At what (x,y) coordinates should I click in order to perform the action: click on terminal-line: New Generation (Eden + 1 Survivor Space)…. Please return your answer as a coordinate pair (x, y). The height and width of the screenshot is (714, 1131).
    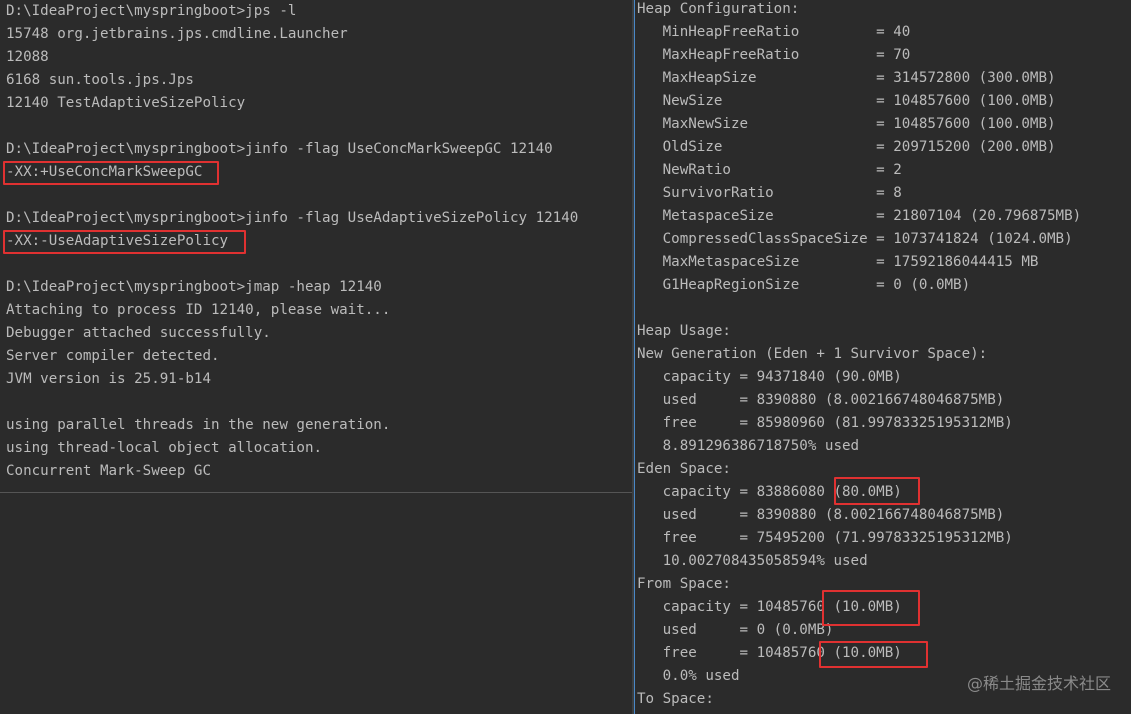
    Looking at the image, I should click on (812, 354).